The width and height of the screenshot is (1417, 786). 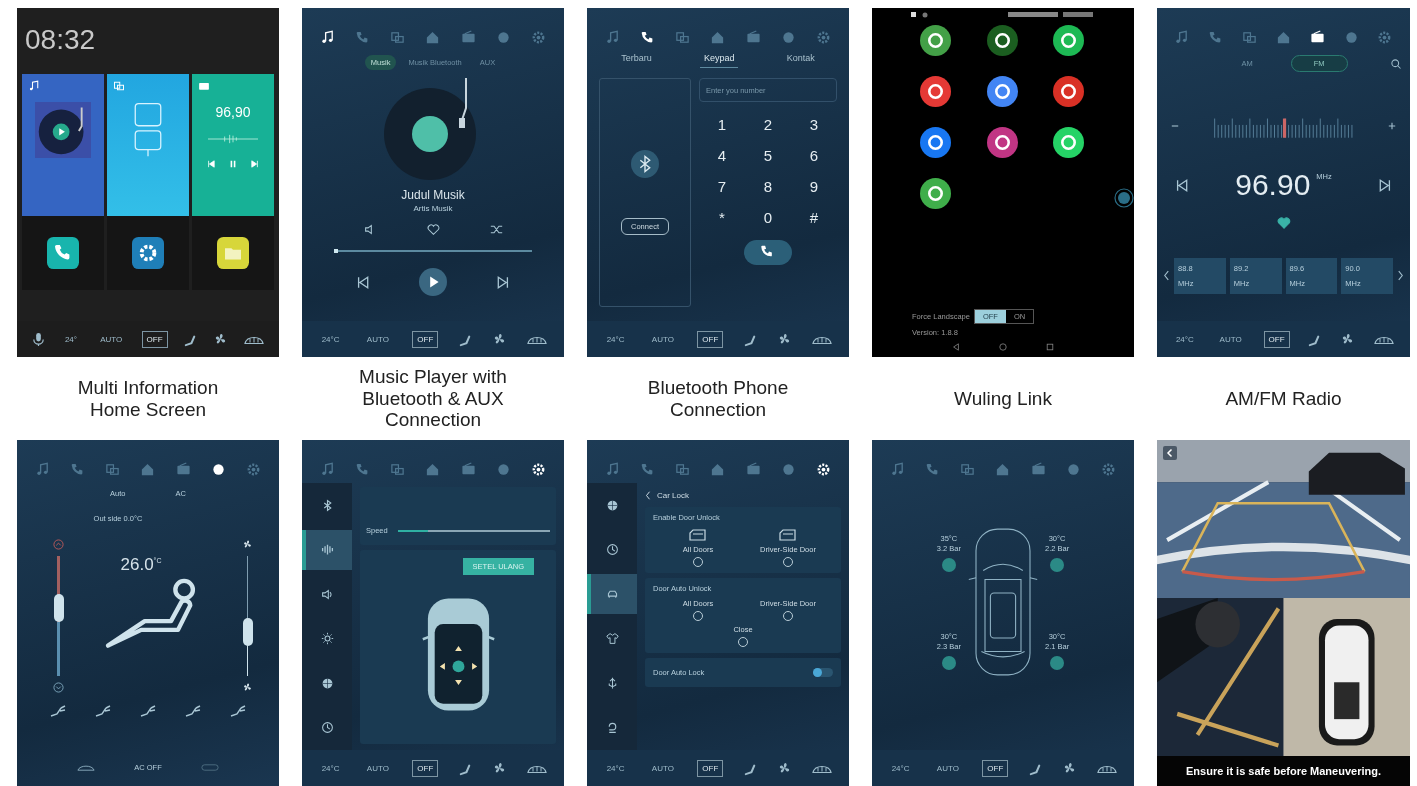 What do you see at coordinates (768, 124) in the screenshot?
I see `keypad-key: 2` at bounding box center [768, 124].